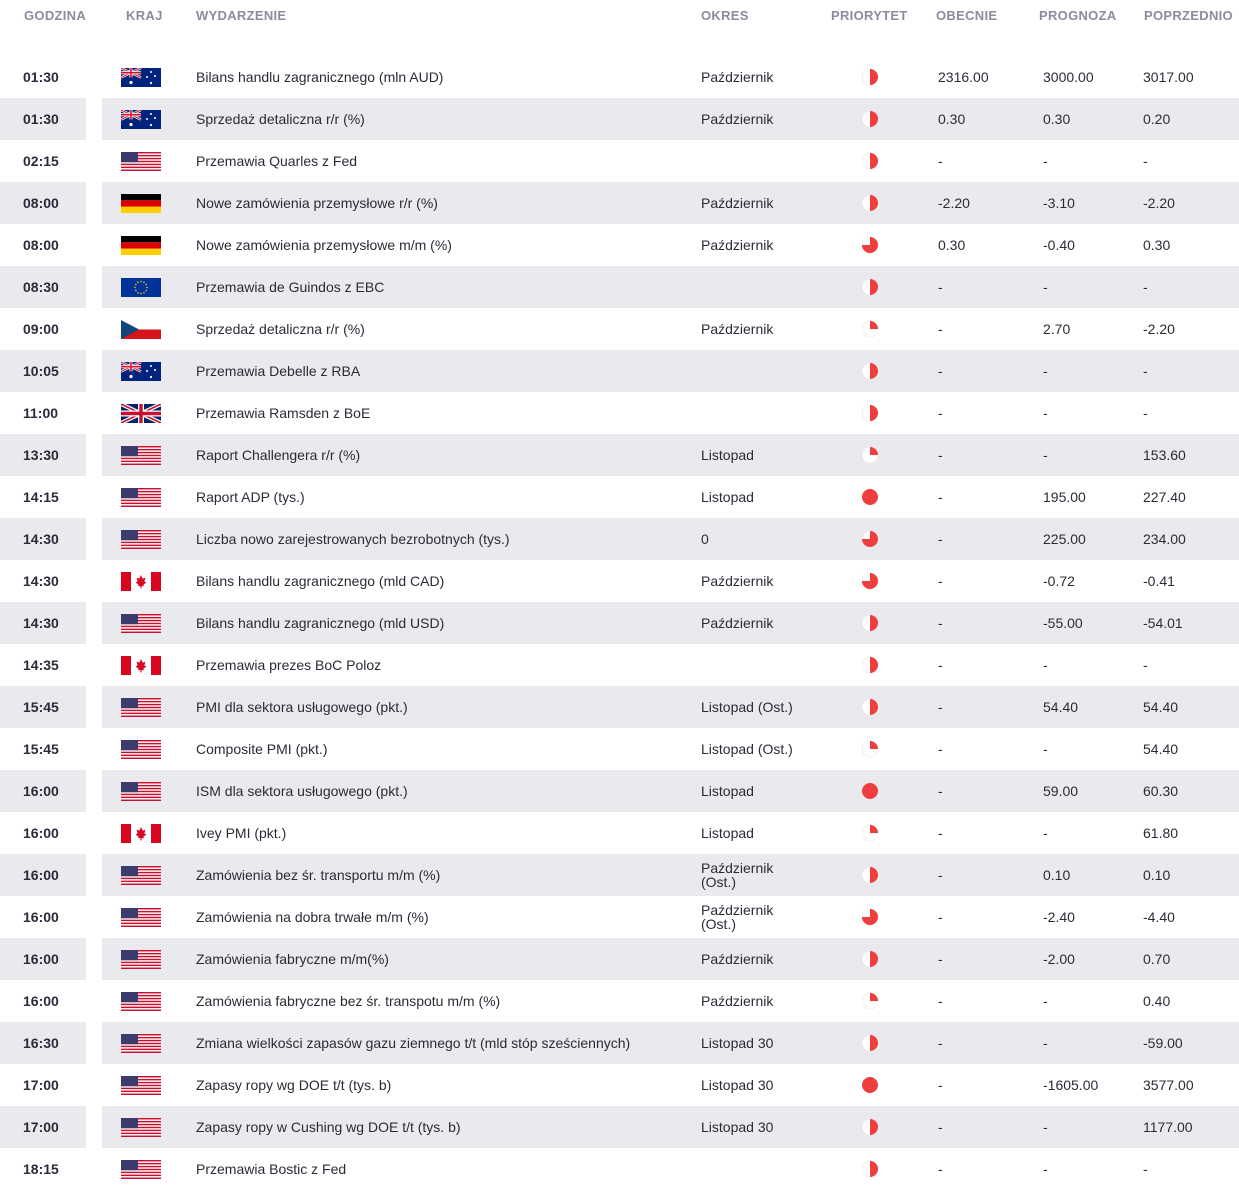 This screenshot has height=1193, width=1239. I want to click on event-time: 08:30, so click(41, 287).